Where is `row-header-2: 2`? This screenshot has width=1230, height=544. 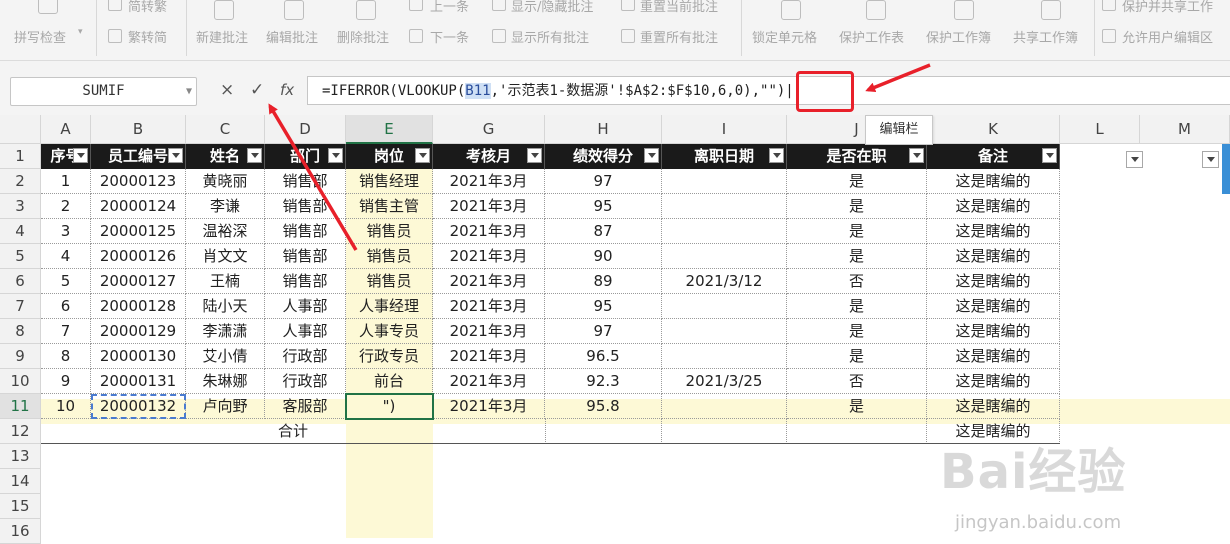 row-header-2: 2 is located at coordinates (20, 181).